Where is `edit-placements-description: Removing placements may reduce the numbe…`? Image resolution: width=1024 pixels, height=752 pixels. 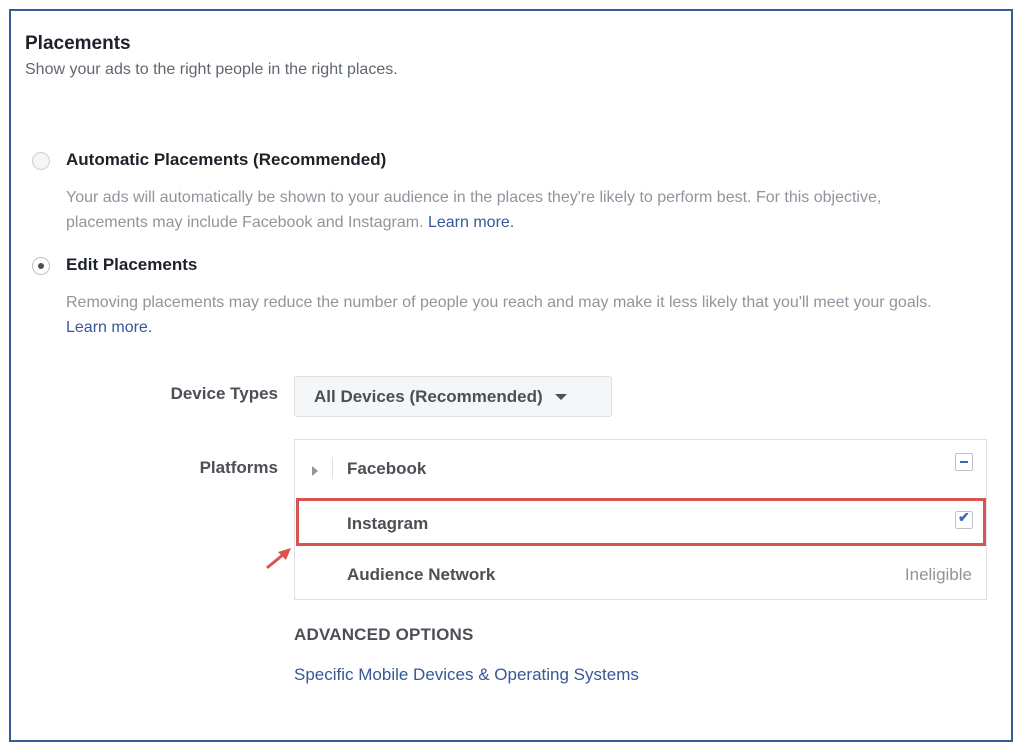
edit-placements-description: Removing placements may reduce the numbe… is located at coordinates (511, 315).